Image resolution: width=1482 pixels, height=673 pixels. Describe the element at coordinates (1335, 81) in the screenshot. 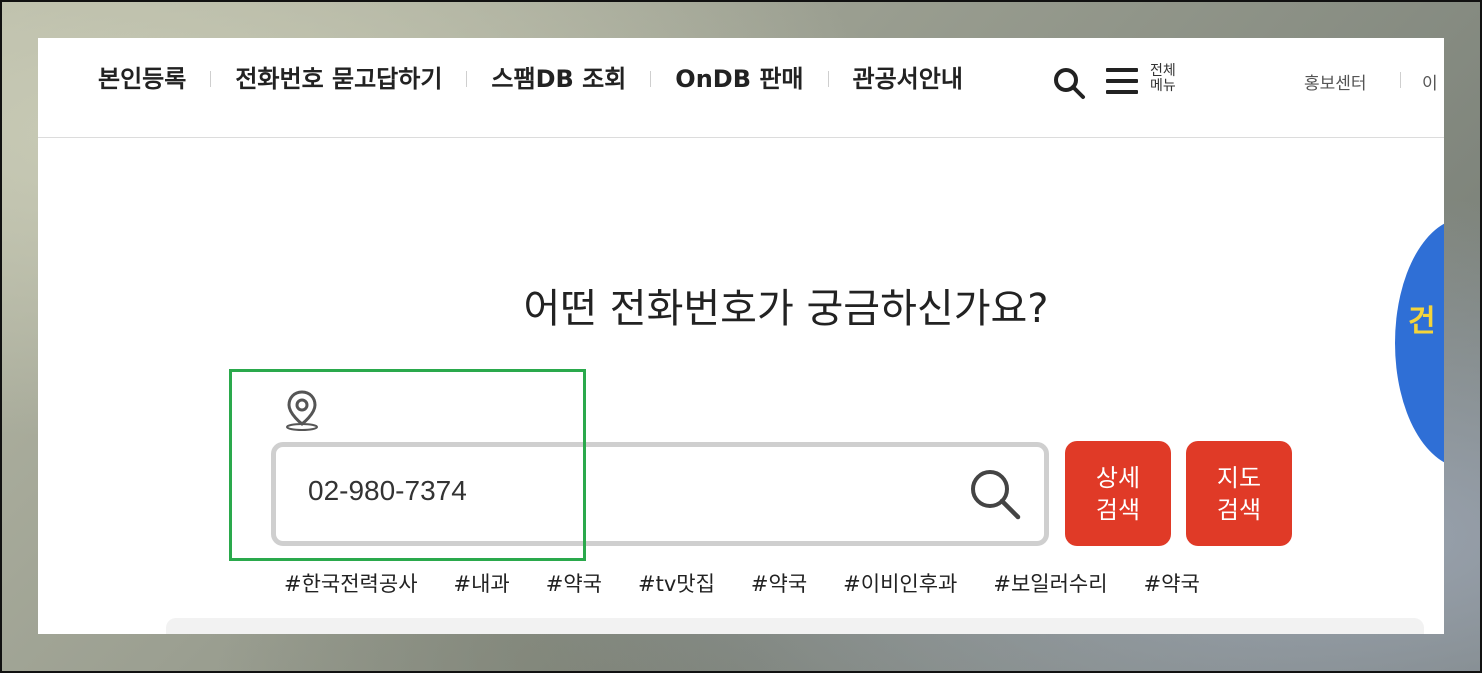

I see `promo-center-link: 홍보센터` at that location.